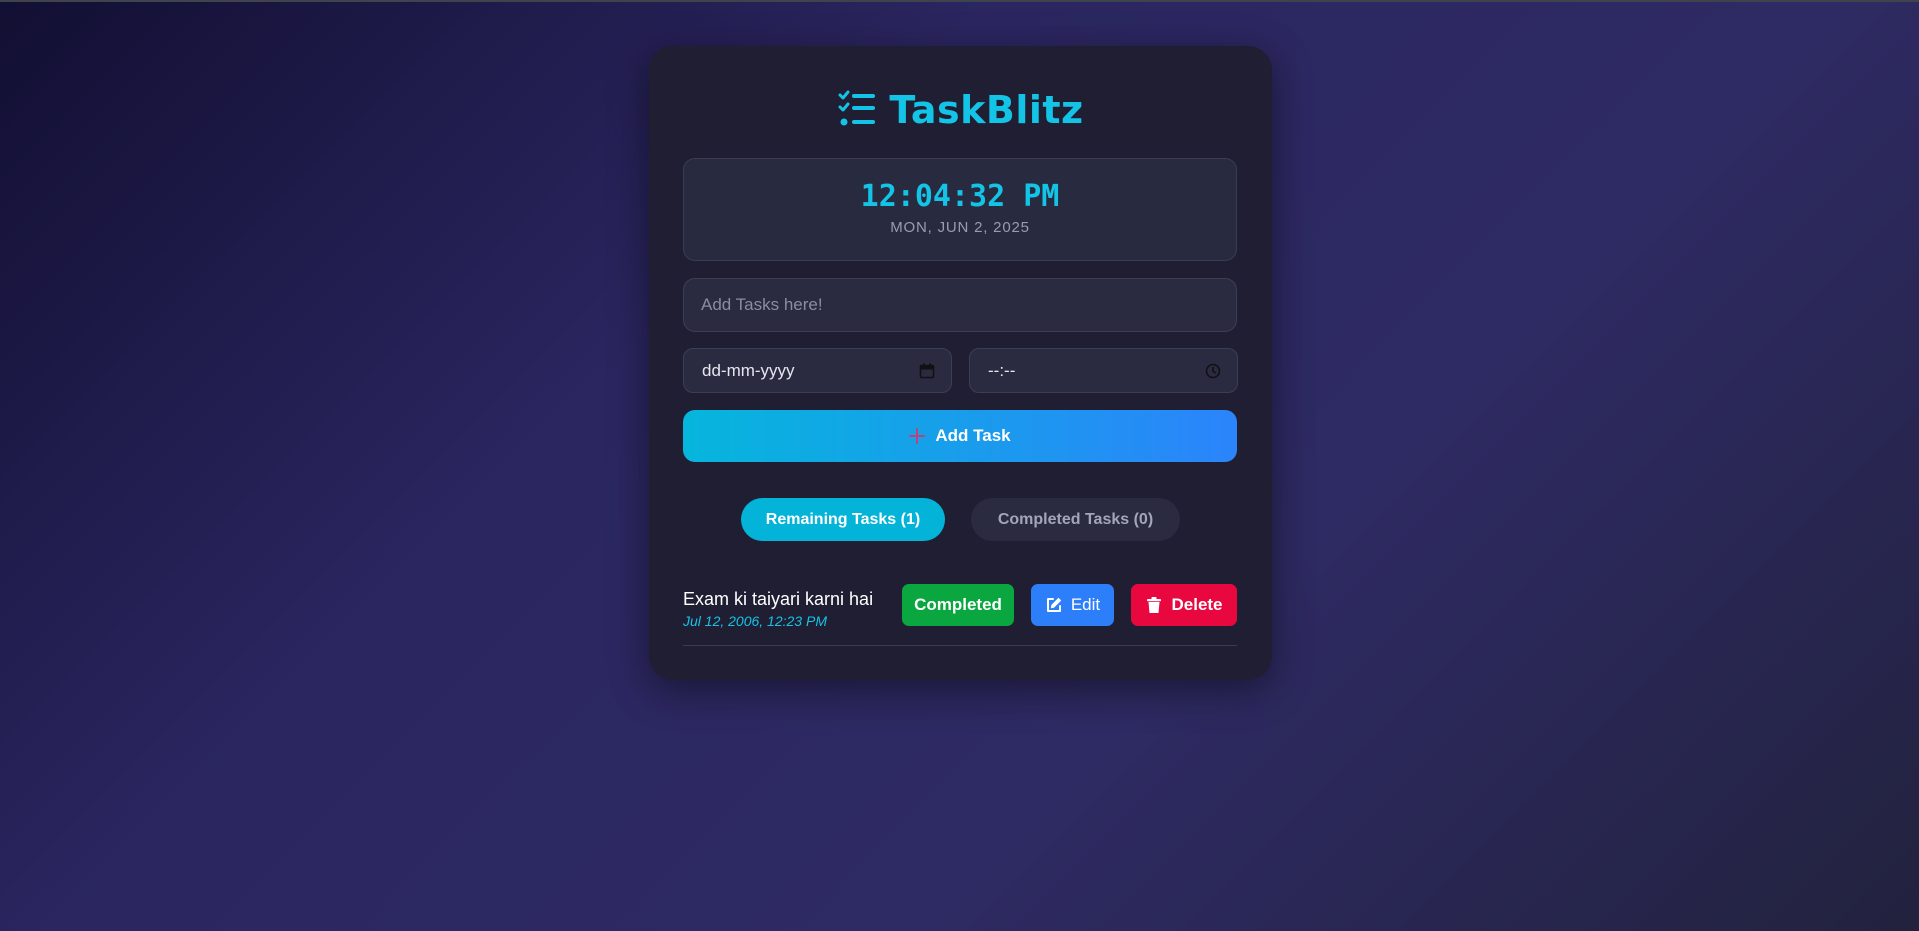 This screenshot has height=931, width=1919. Describe the element at coordinates (778, 599) in the screenshot. I see `task-title: Exam ki taiyari karni hai` at that location.